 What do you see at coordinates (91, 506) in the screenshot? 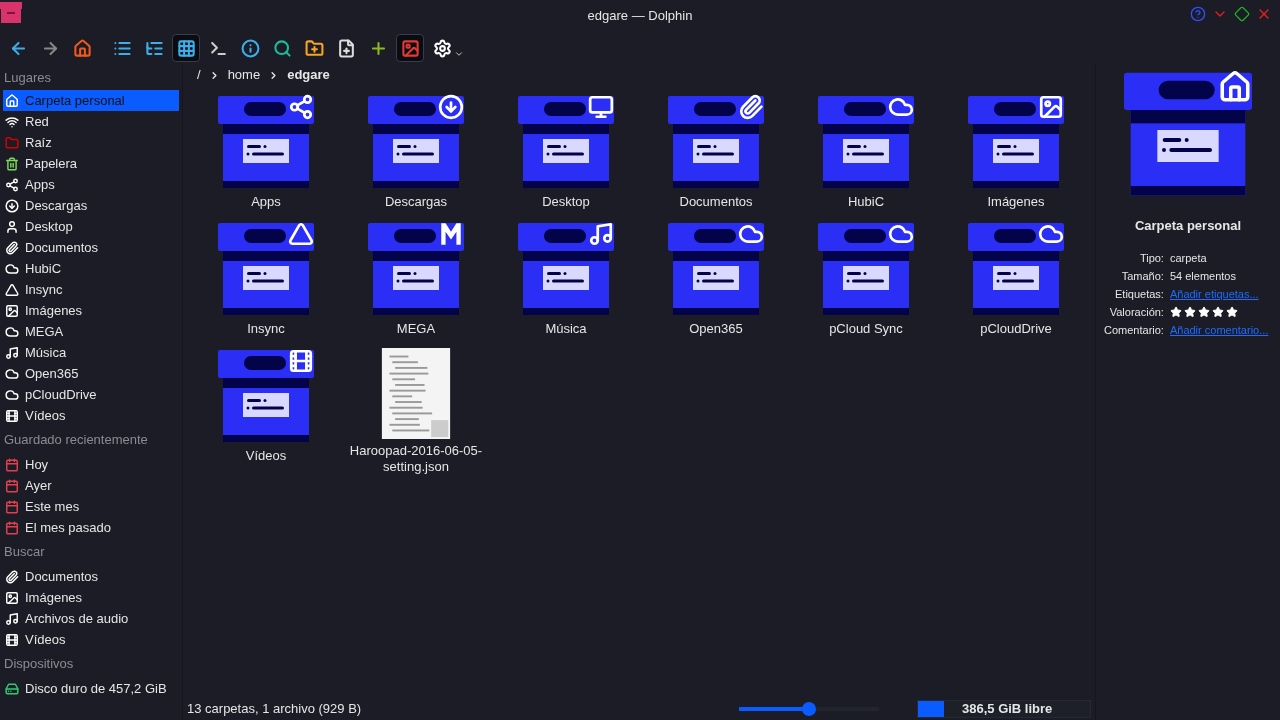
I see `sidebar-item: Este mes` at bounding box center [91, 506].